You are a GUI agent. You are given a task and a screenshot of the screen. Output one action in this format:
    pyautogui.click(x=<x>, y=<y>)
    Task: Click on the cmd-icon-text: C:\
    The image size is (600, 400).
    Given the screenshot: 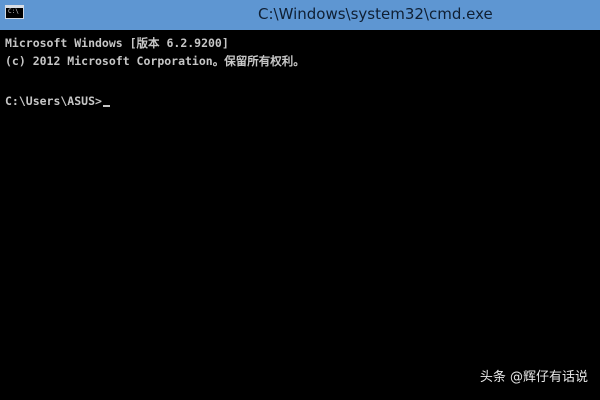 What is the action you would take?
    pyautogui.click(x=13, y=11)
    